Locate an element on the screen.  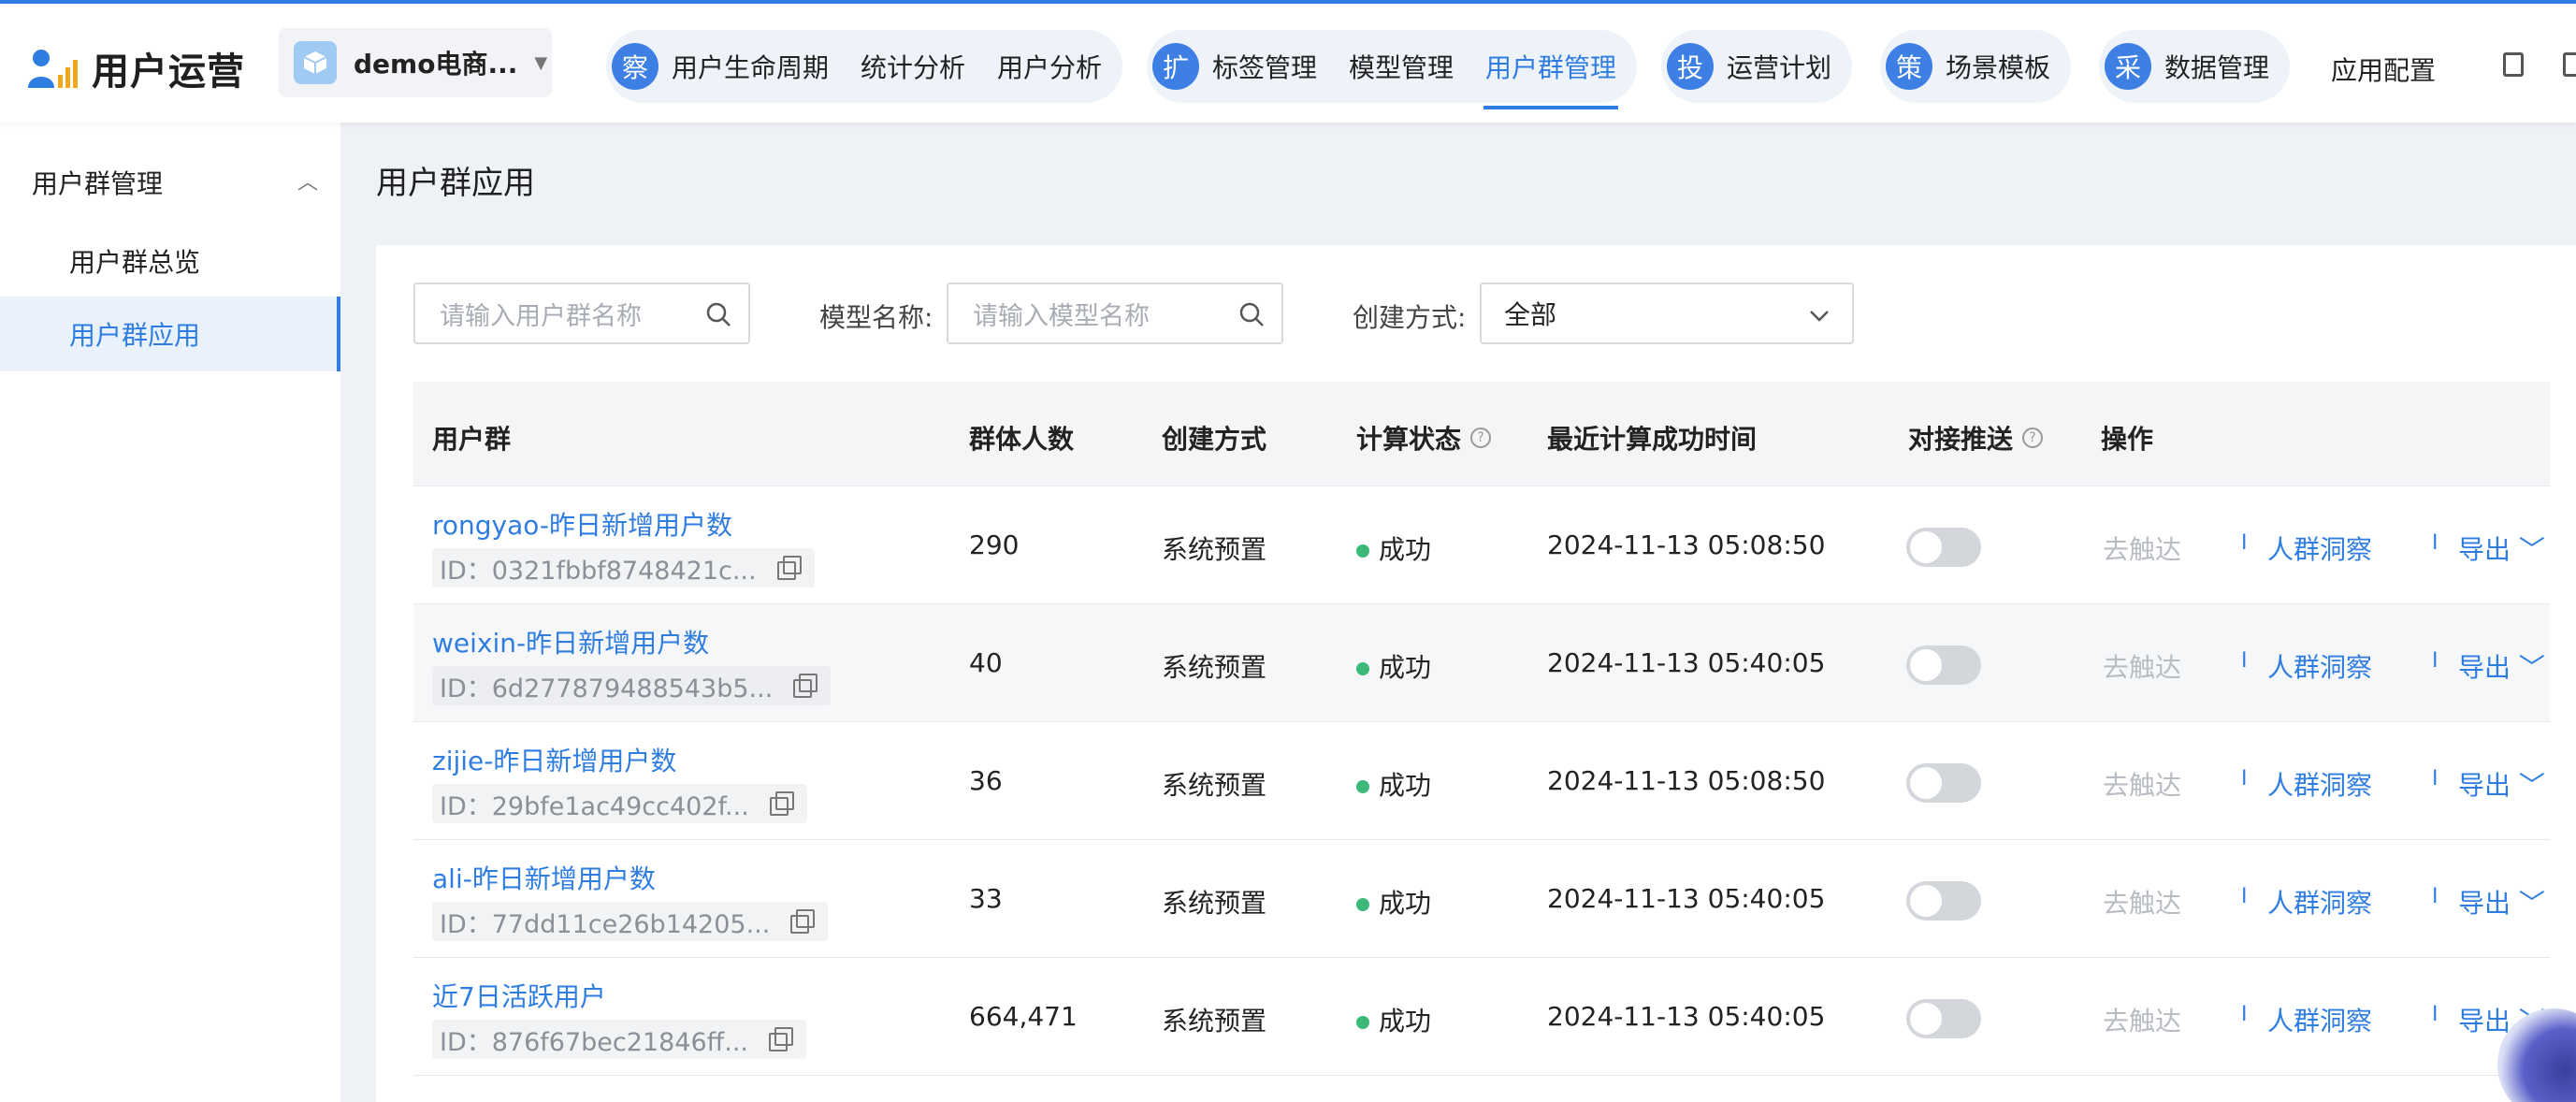
model-search-placeholder: 请输入模型名称 is located at coordinates (1061, 316).